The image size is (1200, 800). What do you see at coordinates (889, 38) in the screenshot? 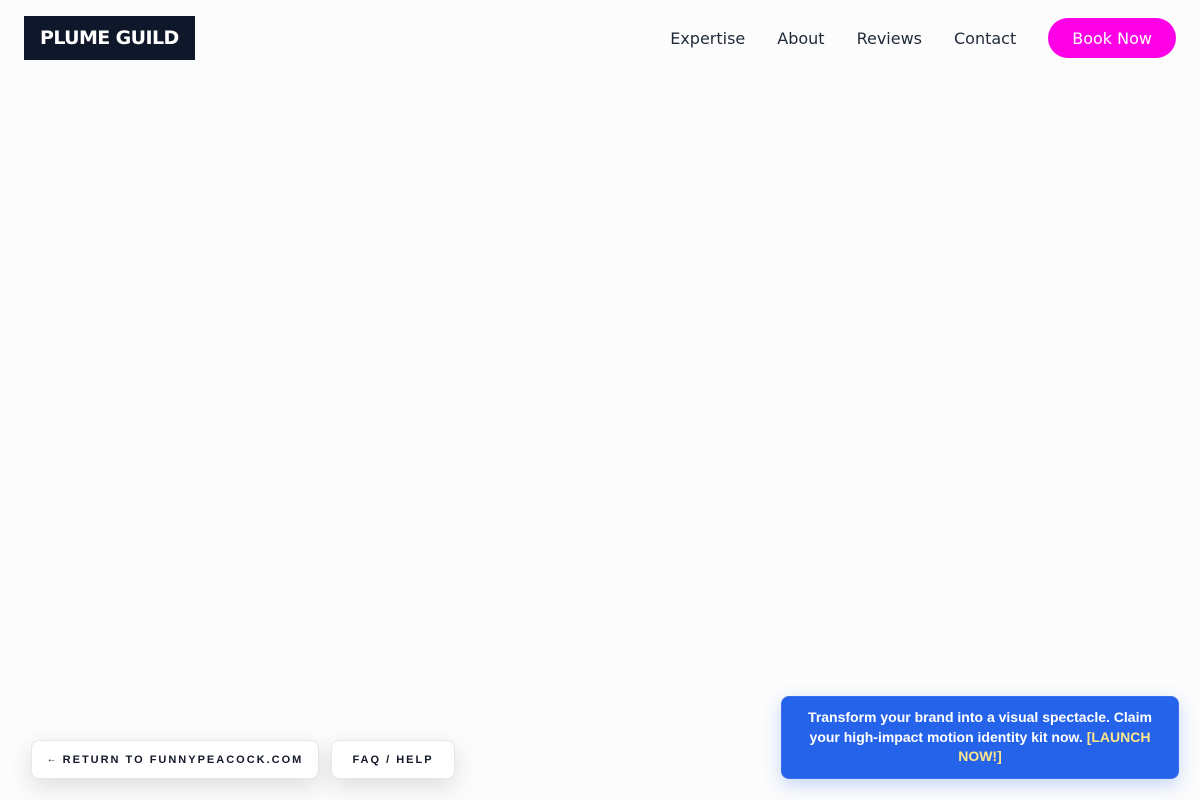
I see `nav-link-reviews: Reviews` at bounding box center [889, 38].